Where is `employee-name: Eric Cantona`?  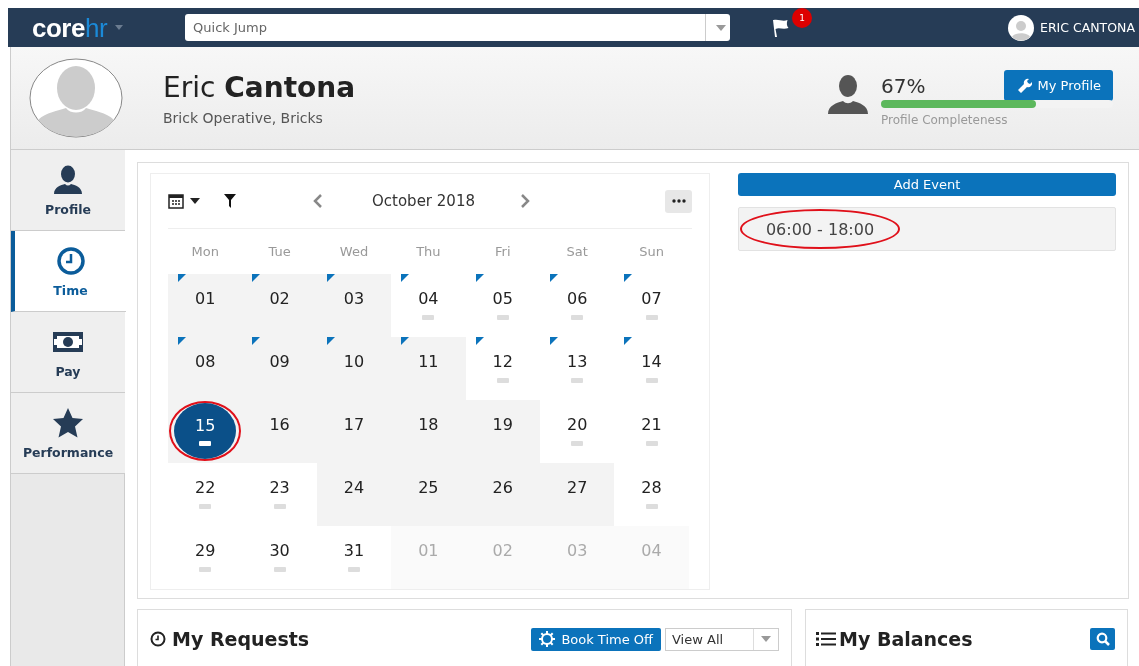 employee-name: Eric Cantona is located at coordinates (259, 87).